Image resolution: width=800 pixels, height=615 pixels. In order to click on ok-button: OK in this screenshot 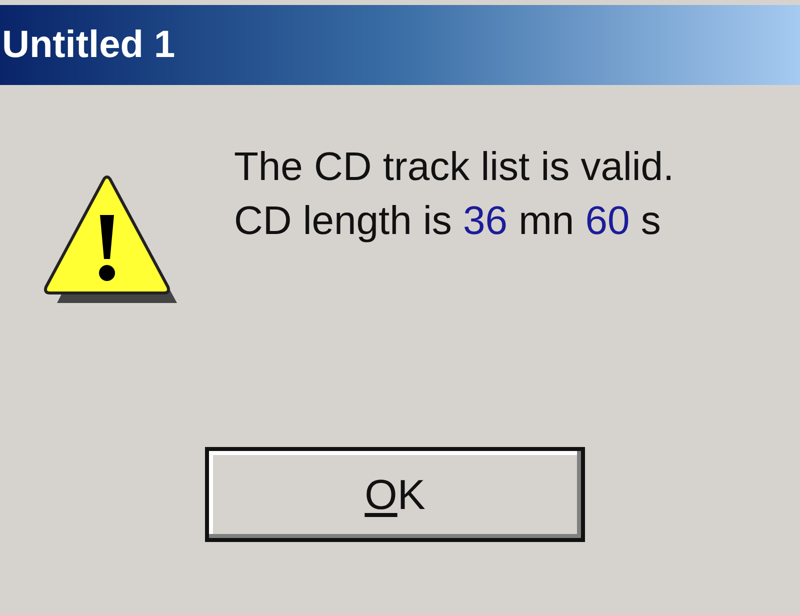, I will do `click(395, 494)`.